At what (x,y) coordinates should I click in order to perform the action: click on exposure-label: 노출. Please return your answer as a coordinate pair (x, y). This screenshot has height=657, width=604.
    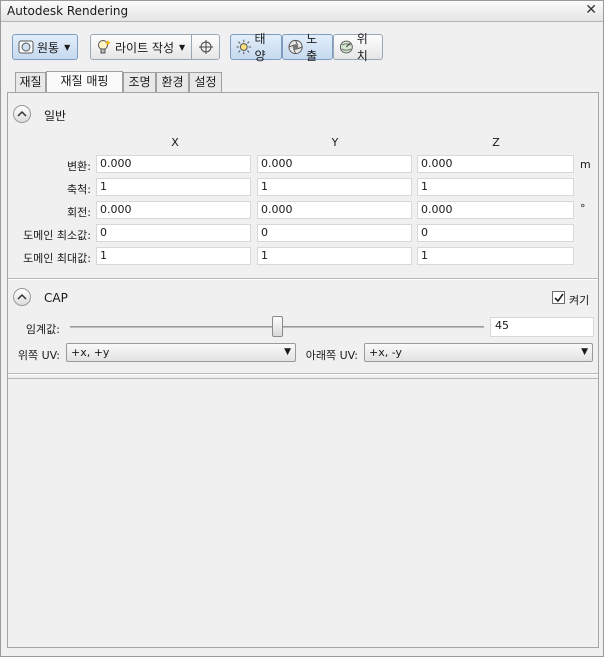
    Looking at the image, I should click on (312, 47).